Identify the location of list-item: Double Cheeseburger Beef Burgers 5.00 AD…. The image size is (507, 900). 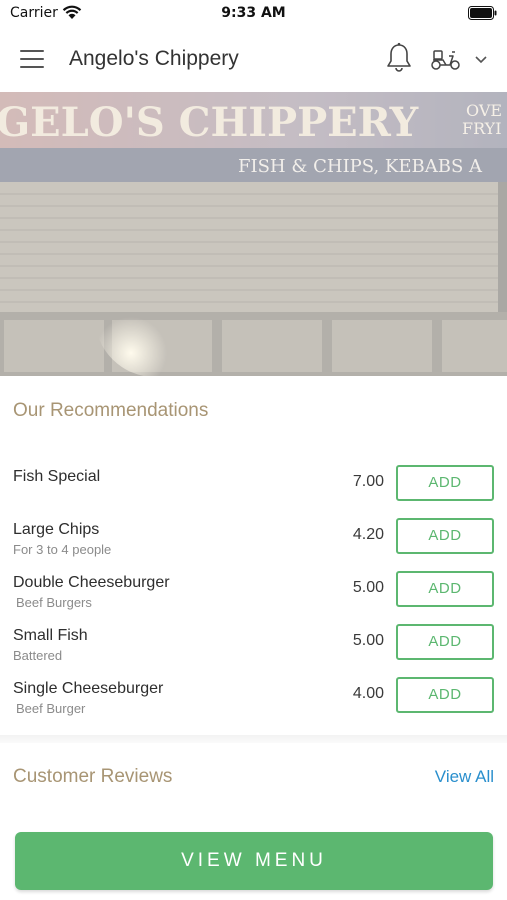
(253, 590).